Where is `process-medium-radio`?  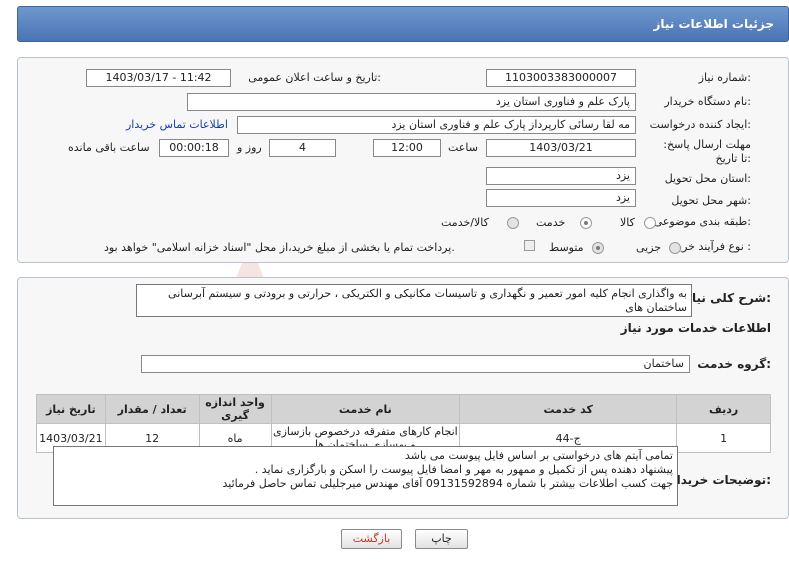 process-medium-radio is located at coordinates (598, 248).